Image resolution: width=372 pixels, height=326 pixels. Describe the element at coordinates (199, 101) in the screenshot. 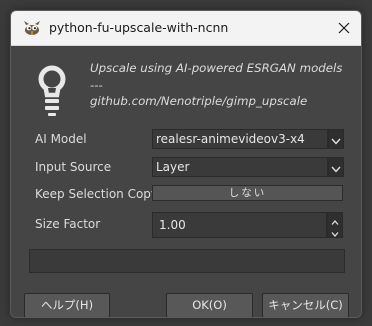

I see `description-link: github.com/Nenotriple/gimp_upscale` at that location.